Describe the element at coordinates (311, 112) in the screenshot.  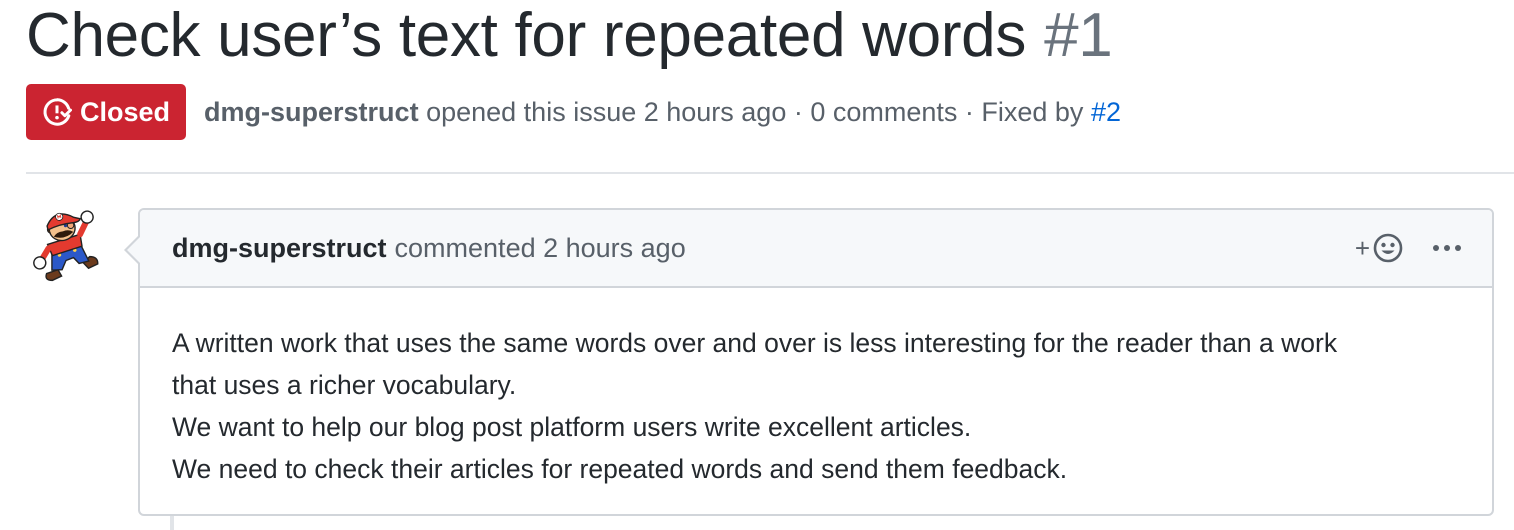
I see `issue-author-link: dmg-superstruct` at that location.